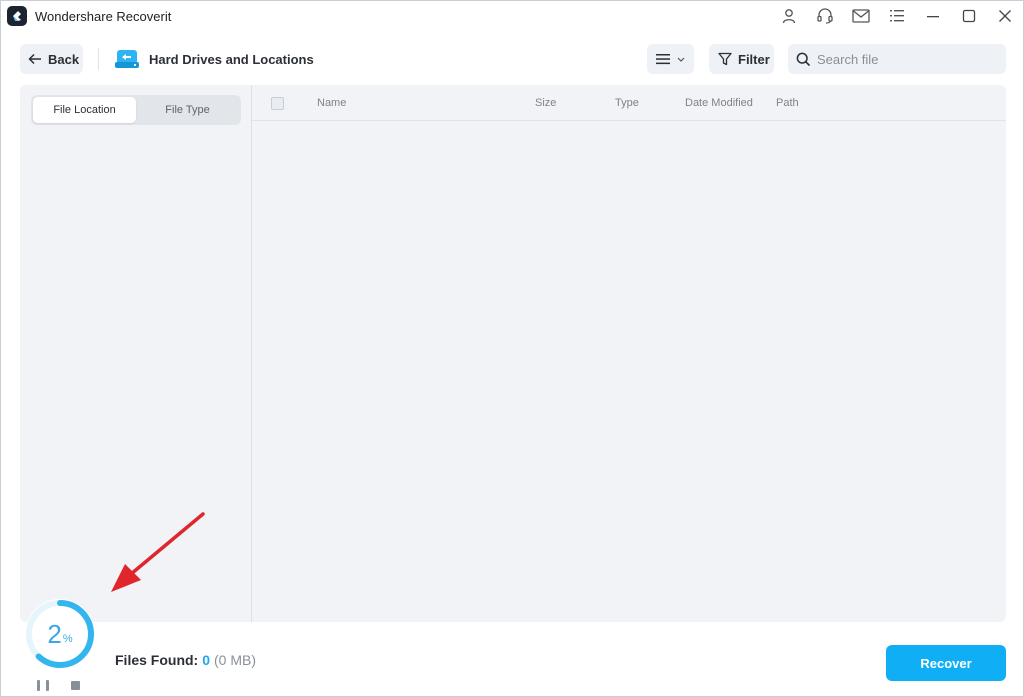 Image resolution: width=1024 pixels, height=697 pixels. Describe the element at coordinates (825, 16) in the screenshot. I see `headset-icon` at that location.